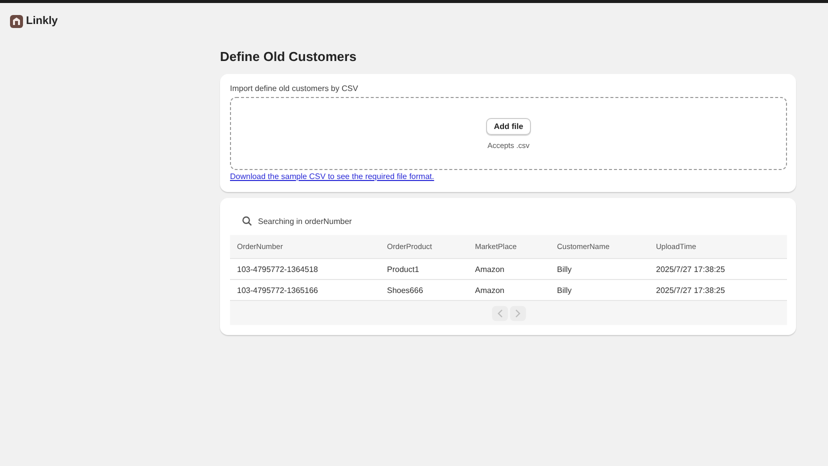  Describe the element at coordinates (289, 57) in the screenshot. I see `page-title: Define Old Customers` at that location.